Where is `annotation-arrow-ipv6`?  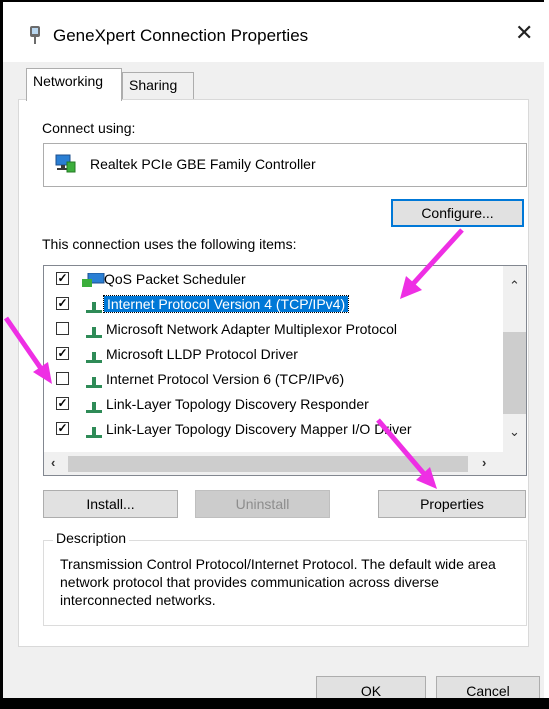 annotation-arrow-ipv6 is located at coordinates (27, 350).